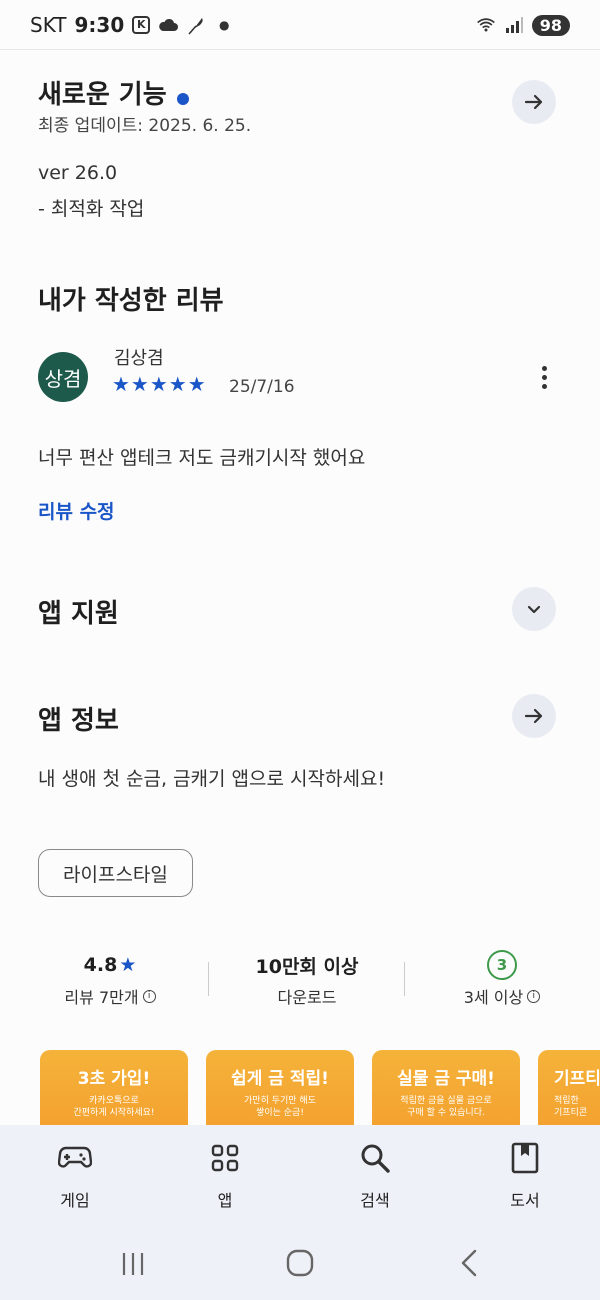 This screenshot has height=1300, width=600. I want to click on screenshot-title: 기프티, so click(577, 1079).